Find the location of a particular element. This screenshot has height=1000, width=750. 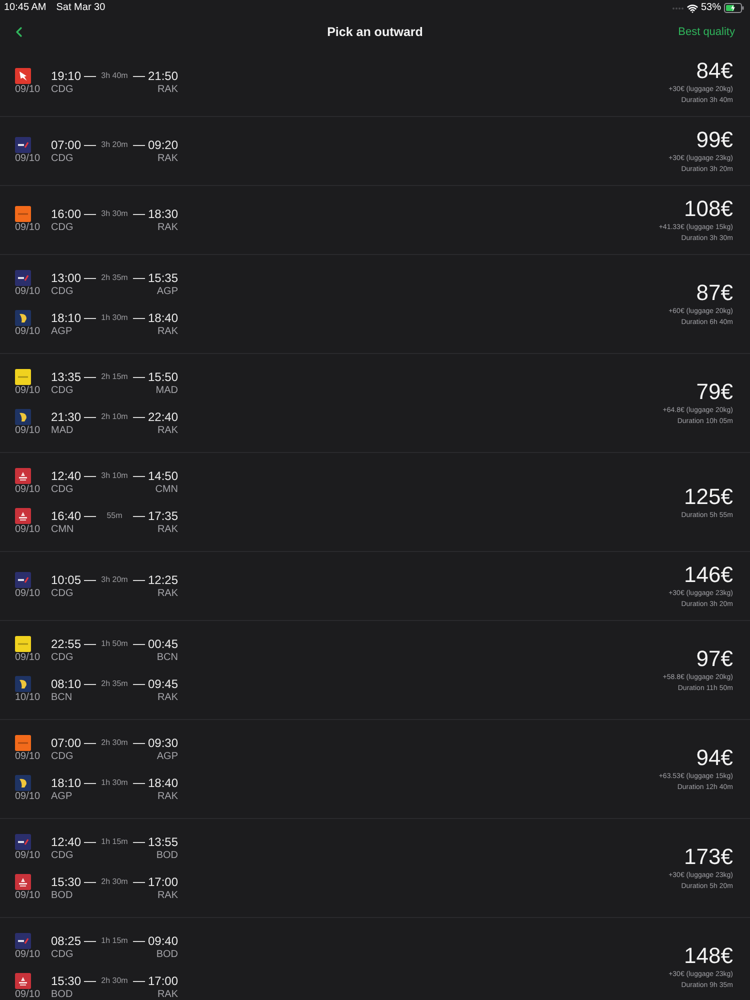

flight-price: 146€ is located at coordinates (708, 575).